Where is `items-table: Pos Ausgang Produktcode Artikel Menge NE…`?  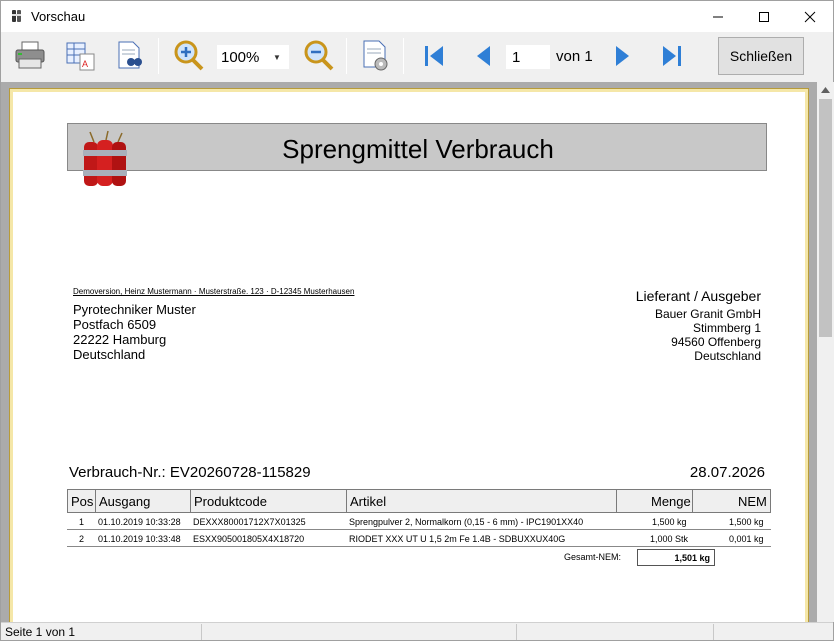 items-table: Pos Ausgang Produktcode Artikel Menge NE… is located at coordinates (419, 518).